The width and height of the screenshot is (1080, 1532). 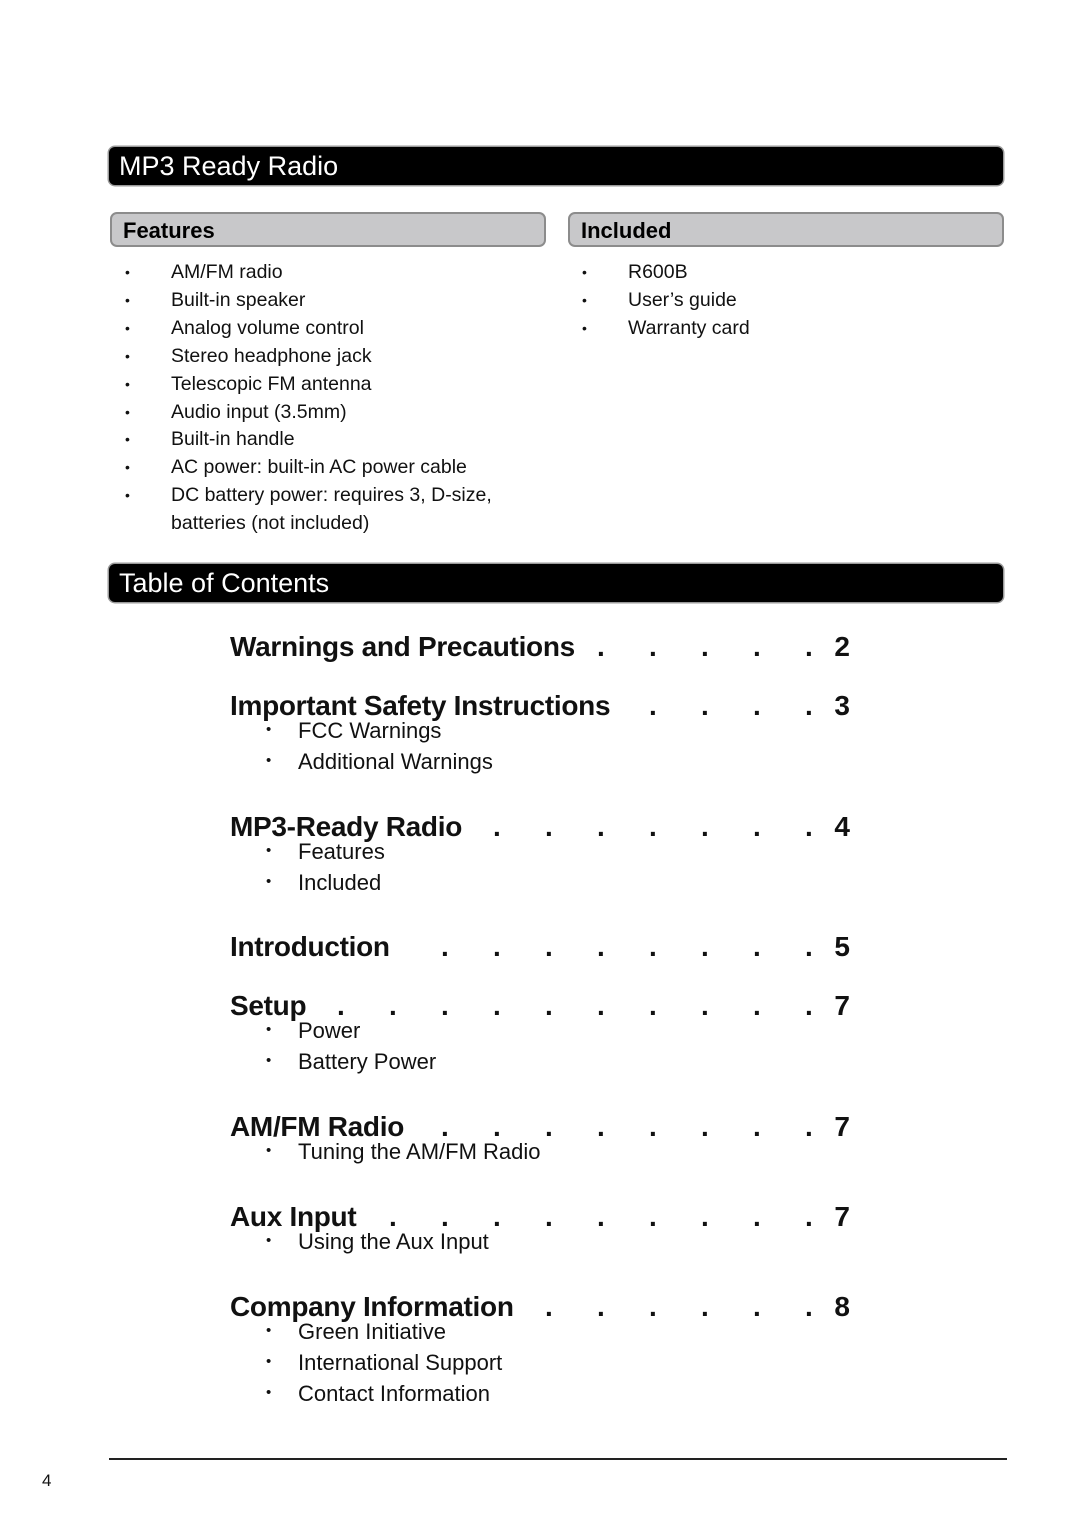 I want to click on features-header: Features, so click(x=328, y=229).